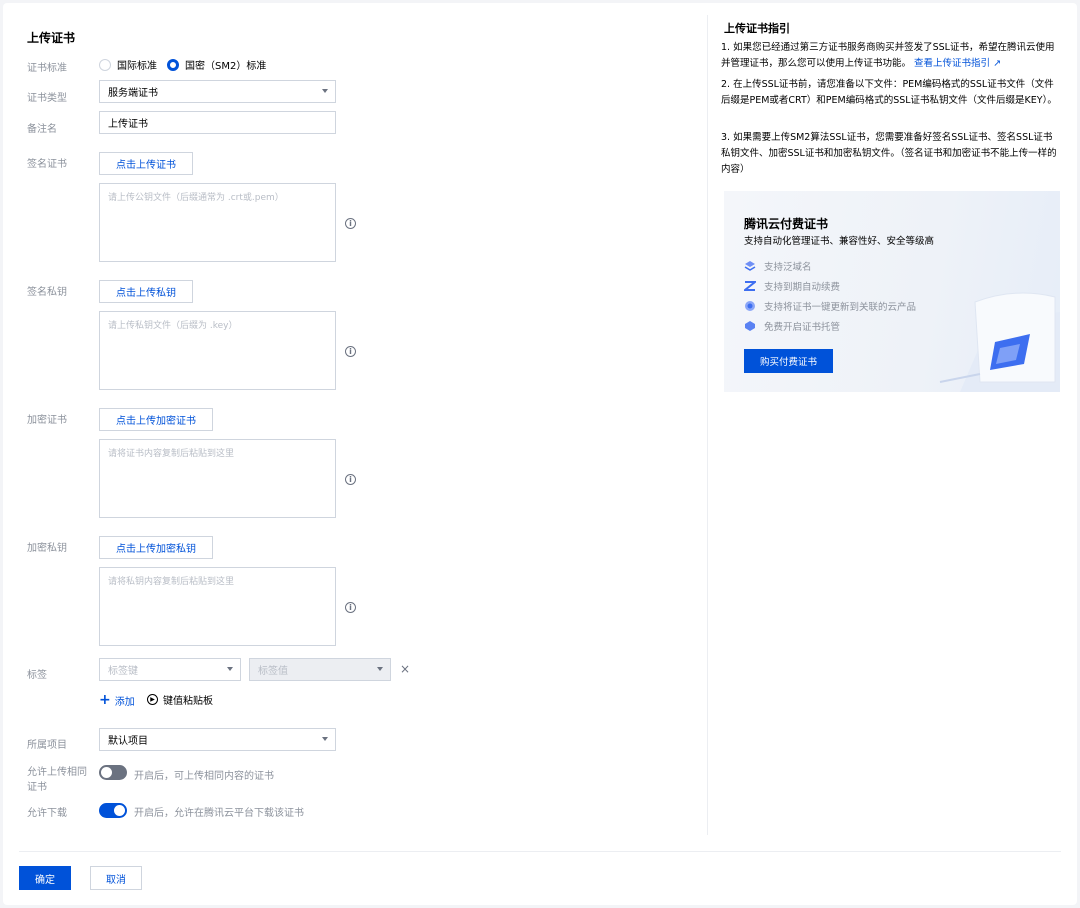  What do you see at coordinates (750, 286) in the screenshot?
I see `auto-renew-icon` at bounding box center [750, 286].